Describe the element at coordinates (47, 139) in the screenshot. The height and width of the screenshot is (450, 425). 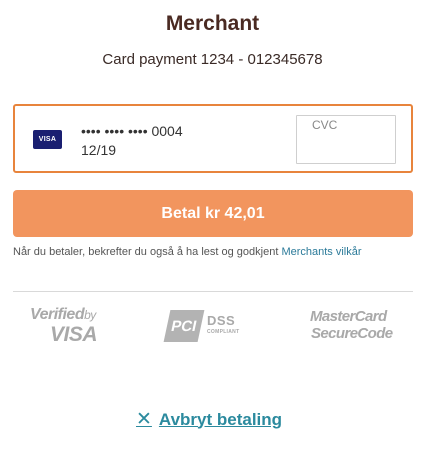
I see `visa-card-icon: VISA` at that location.